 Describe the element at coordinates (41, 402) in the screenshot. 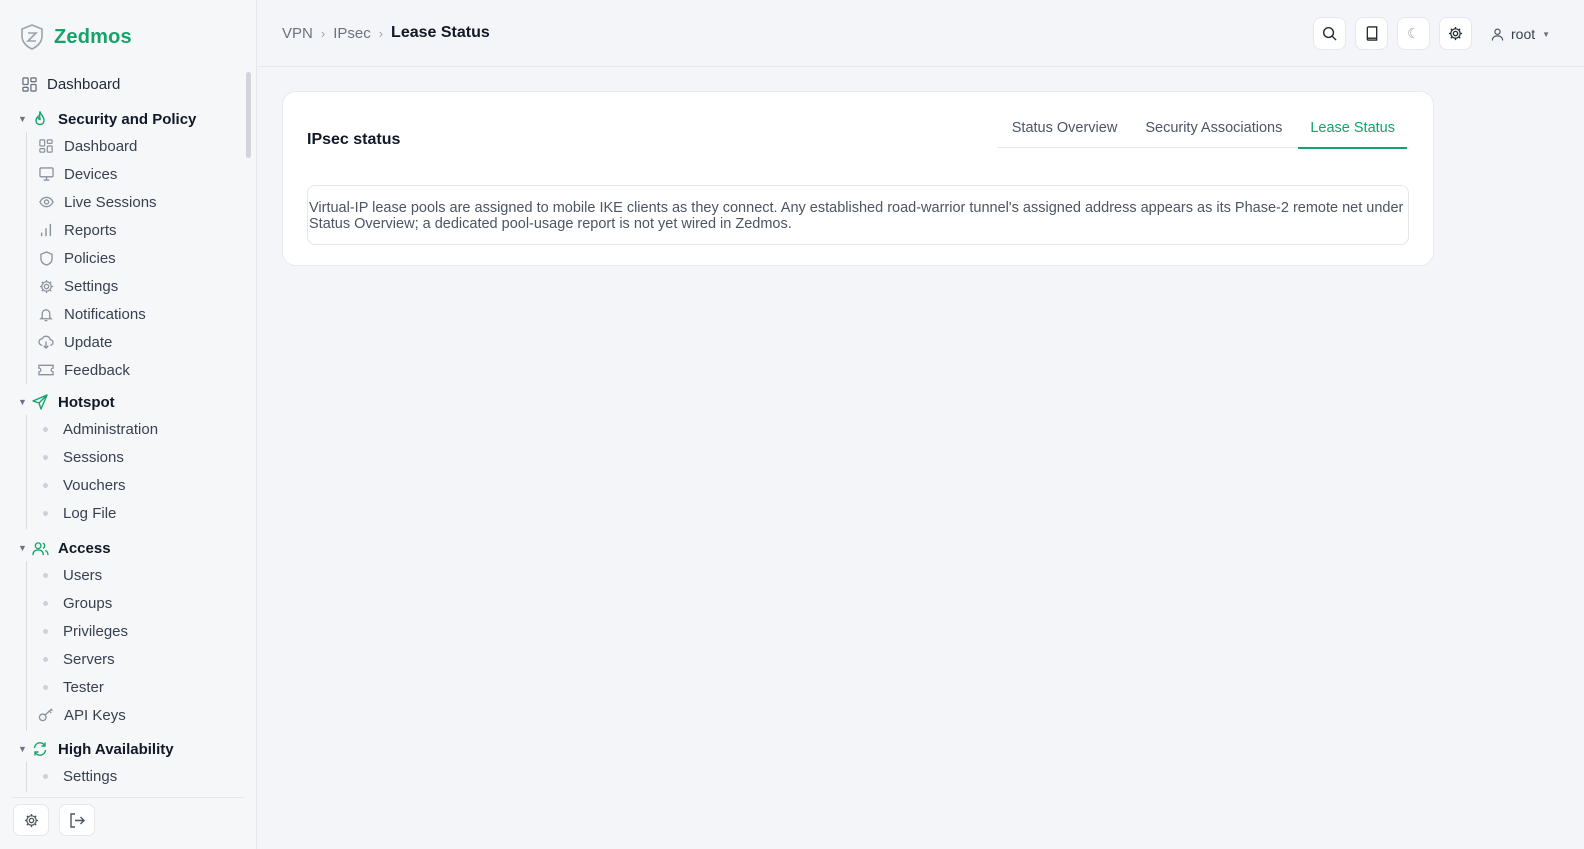

I see `send-icon` at that location.